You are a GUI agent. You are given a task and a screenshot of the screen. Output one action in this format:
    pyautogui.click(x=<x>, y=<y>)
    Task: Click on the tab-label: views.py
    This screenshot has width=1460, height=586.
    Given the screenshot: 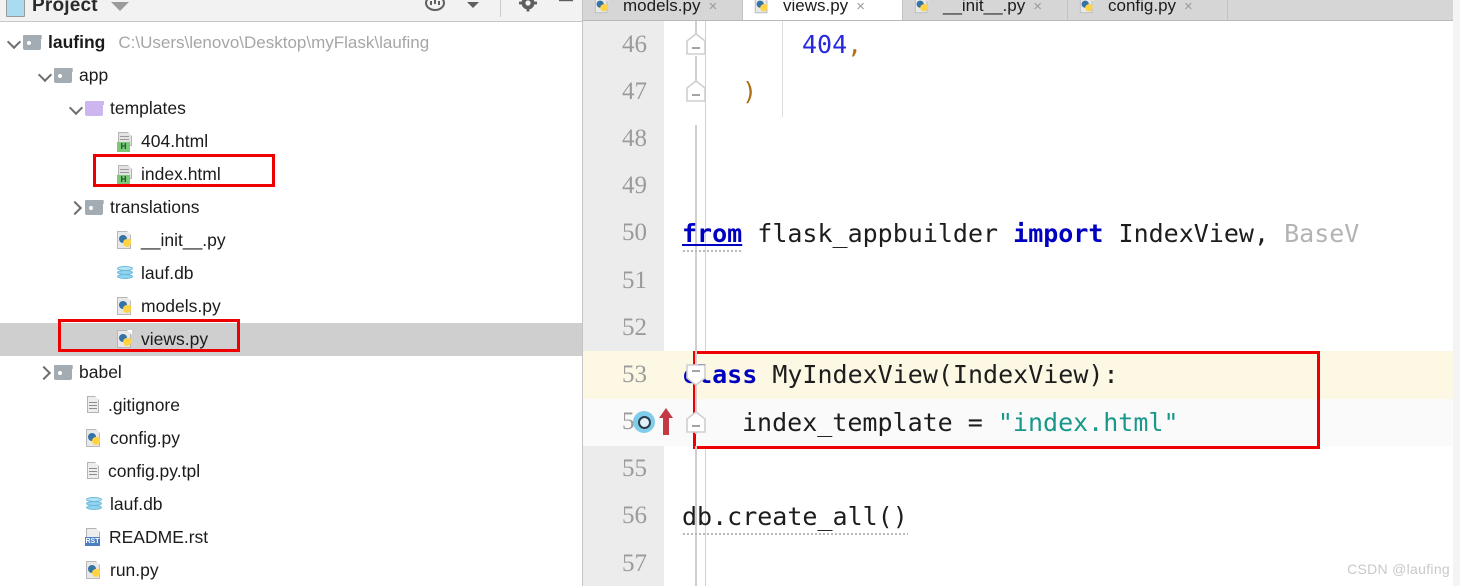 What is the action you would take?
    pyautogui.click(x=816, y=7)
    